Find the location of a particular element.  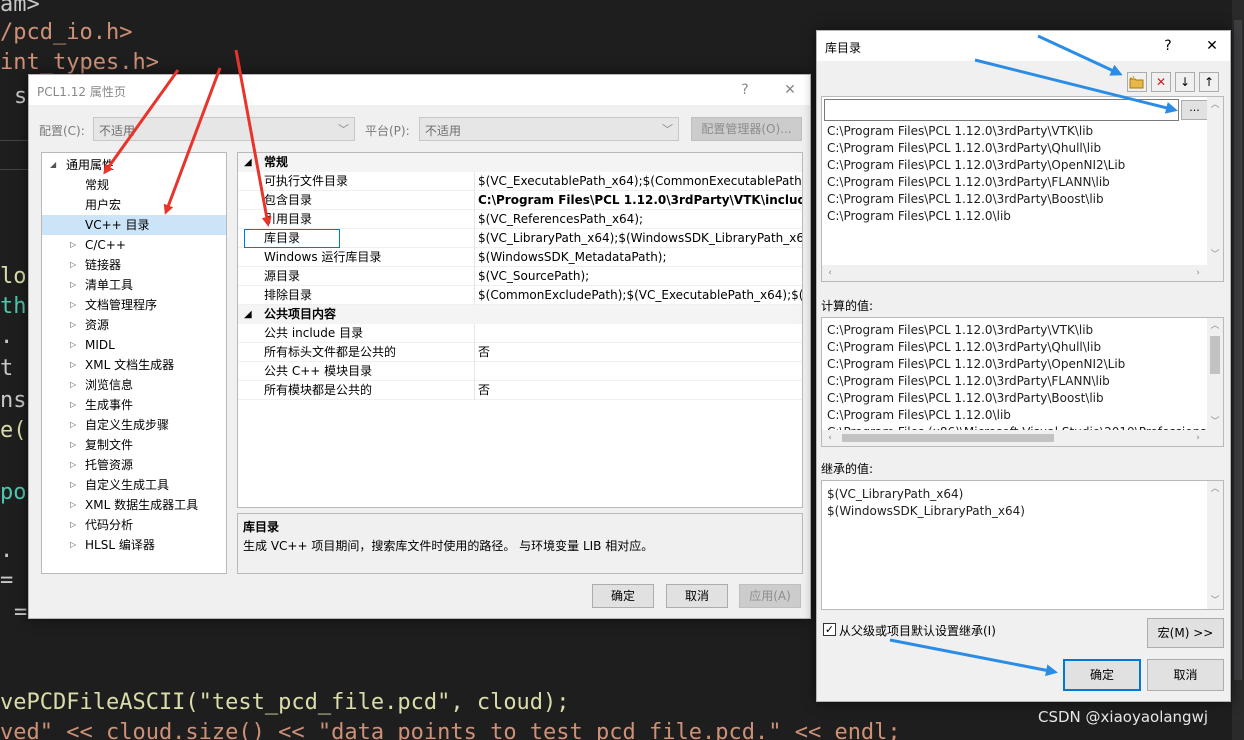

tree-item: ▷ MIDL is located at coordinates (134, 345).